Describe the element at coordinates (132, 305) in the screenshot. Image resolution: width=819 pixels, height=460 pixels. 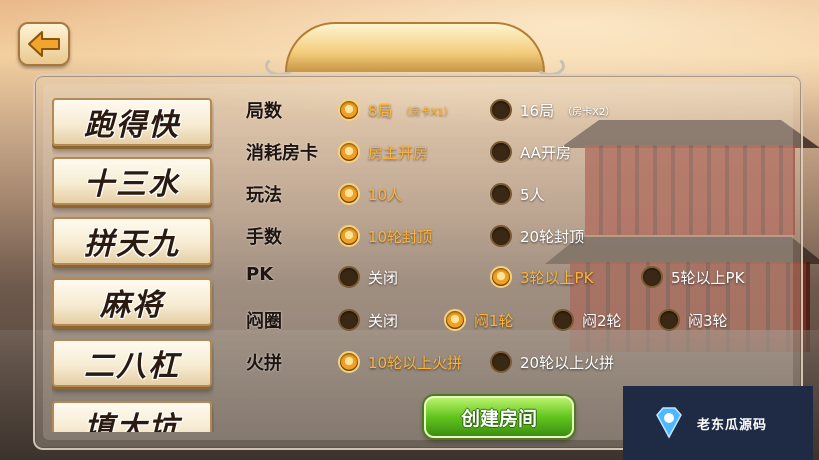
I see `game-tab-label: 麻将` at that location.